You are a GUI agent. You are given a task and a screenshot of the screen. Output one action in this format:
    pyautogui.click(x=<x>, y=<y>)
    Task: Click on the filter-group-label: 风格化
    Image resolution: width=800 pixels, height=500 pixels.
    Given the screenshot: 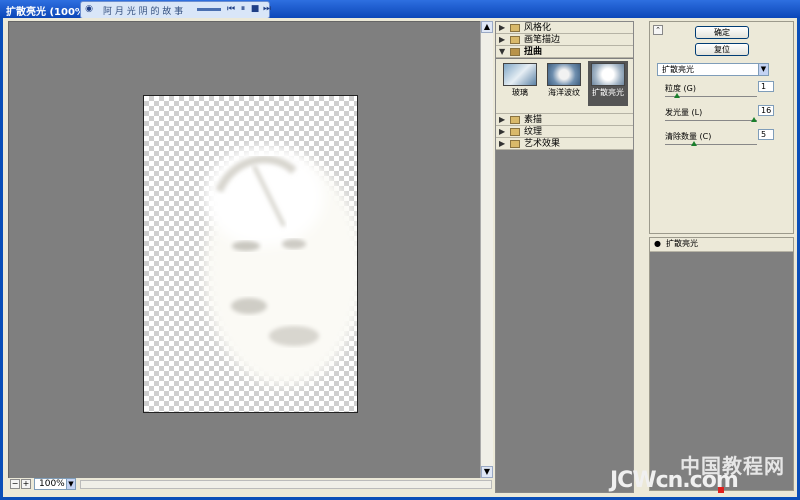 What is the action you would take?
    pyautogui.click(x=538, y=28)
    